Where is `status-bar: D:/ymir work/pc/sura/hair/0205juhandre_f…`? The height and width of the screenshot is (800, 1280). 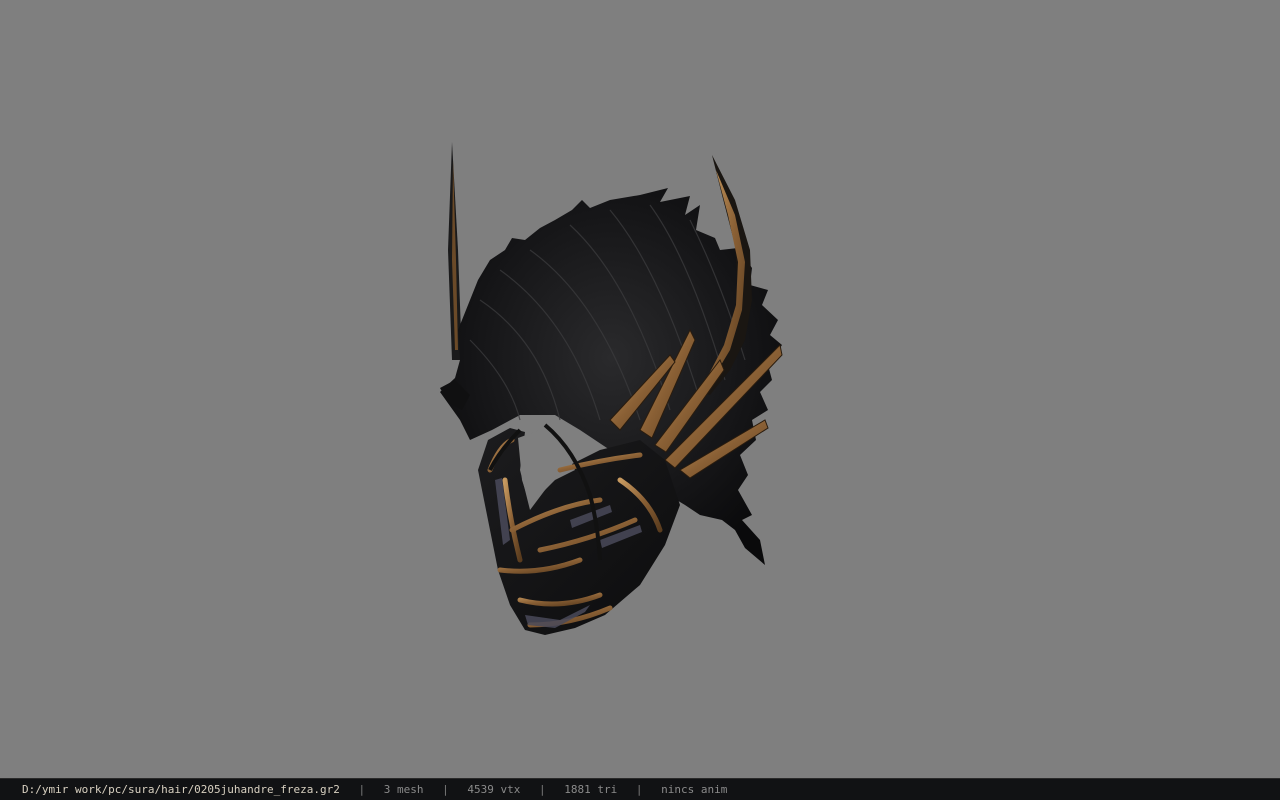 status-bar: D:/ymir work/pc/sura/hair/0205juhandre_f… is located at coordinates (640, 789).